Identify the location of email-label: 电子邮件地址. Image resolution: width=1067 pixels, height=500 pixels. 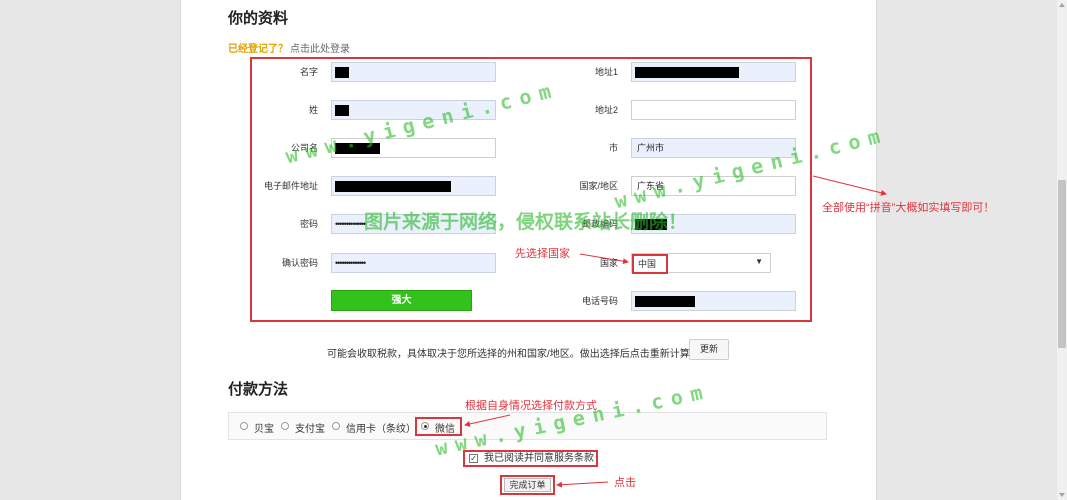
(290, 186).